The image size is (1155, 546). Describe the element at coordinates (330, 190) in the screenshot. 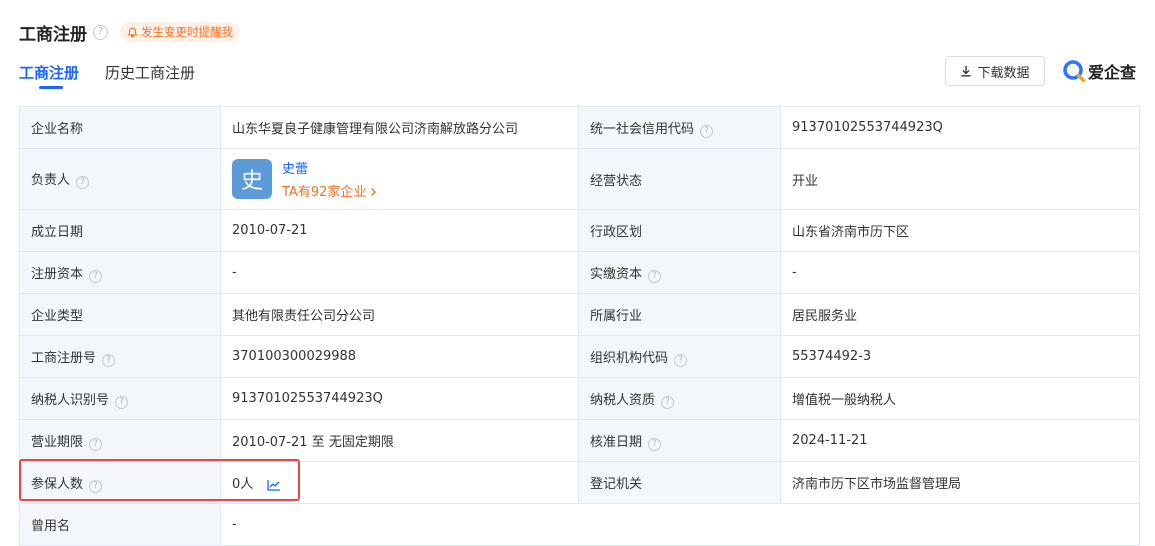

I see `owner-companies-link: TA有92家企业` at that location.